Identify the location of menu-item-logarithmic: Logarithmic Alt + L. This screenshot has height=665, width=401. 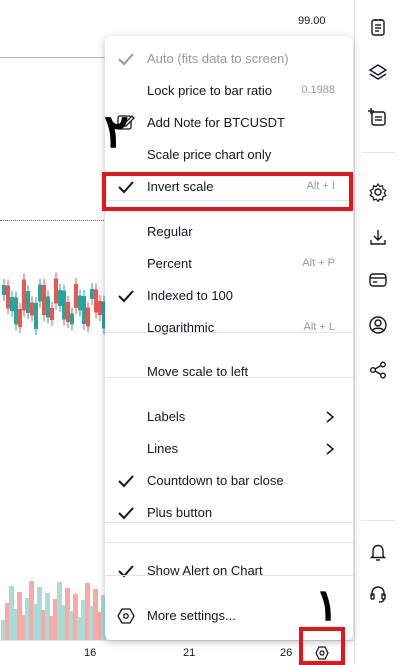
(229, 328).